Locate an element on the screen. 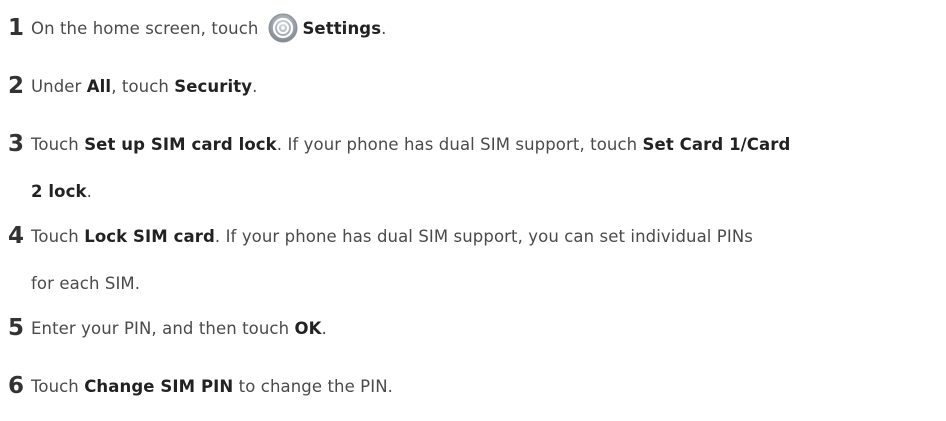 The image size is (946, 421). security-label: Security is located at coordinates (213, 86).